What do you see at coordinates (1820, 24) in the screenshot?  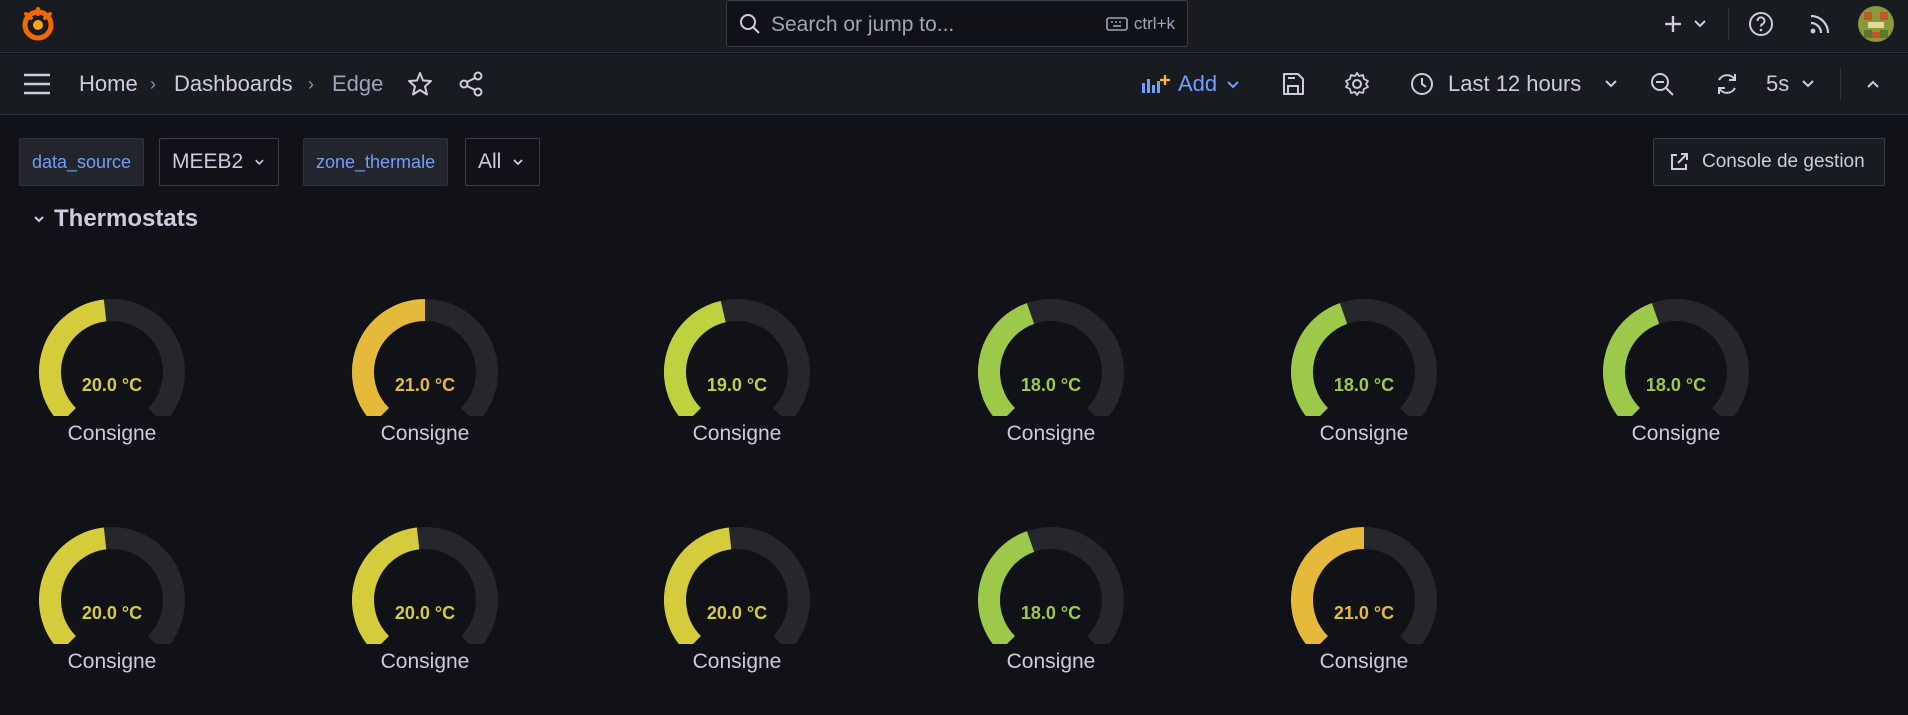 I see `rss-icon` at bounding box center [1820, 24].